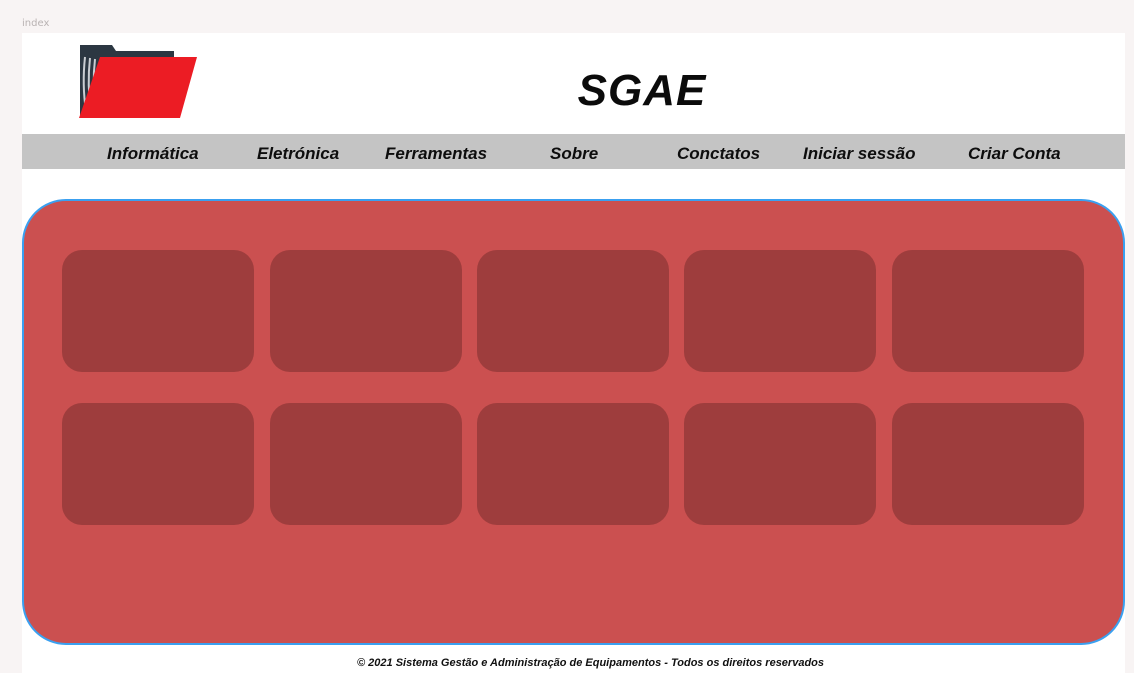 This screenshot has width=1134, height=673. Describe the element at coordinates (1014, 151) in the screenshot. I see `nav-item-criar-conta: Criar Conta` at that location.